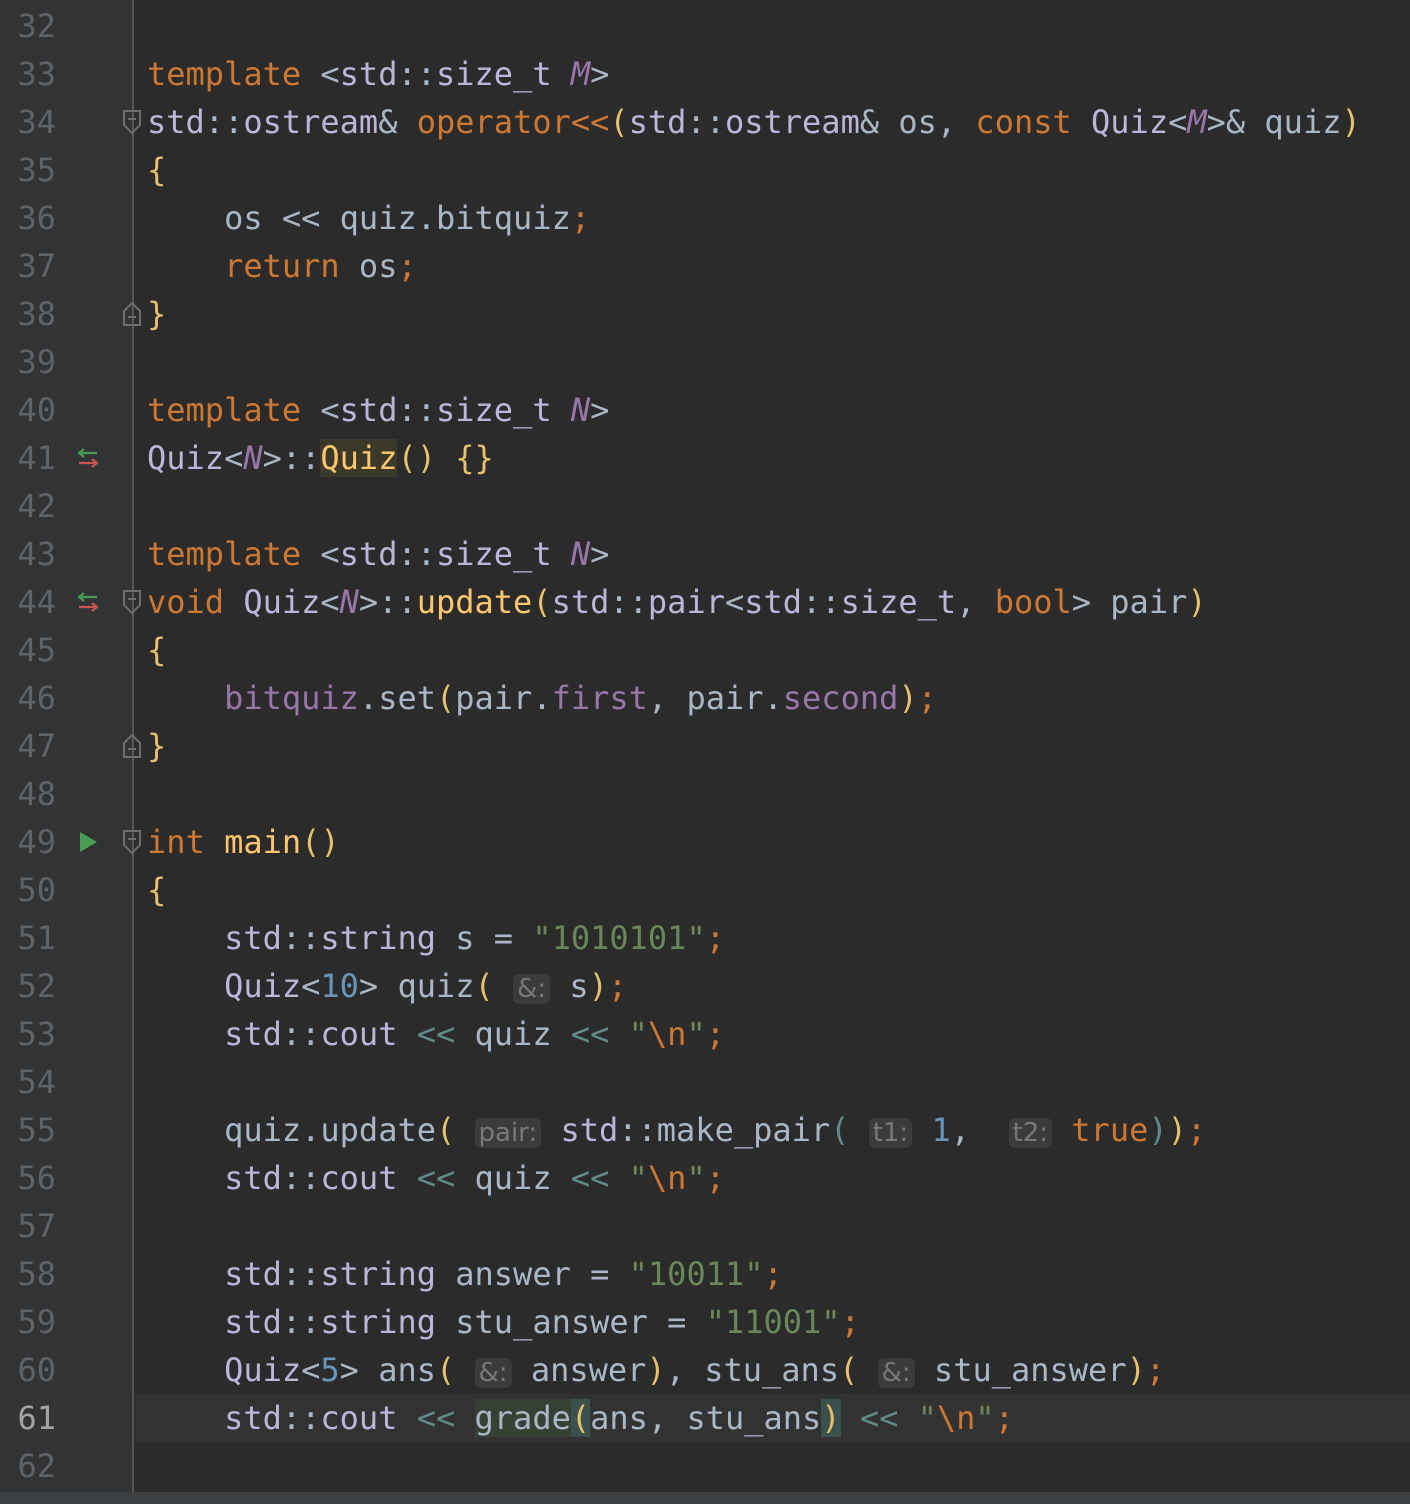  What do you see at coordinates (243, 842) in the screenshot?
I see `line-text: int main()` at bounding box center [243, 842].